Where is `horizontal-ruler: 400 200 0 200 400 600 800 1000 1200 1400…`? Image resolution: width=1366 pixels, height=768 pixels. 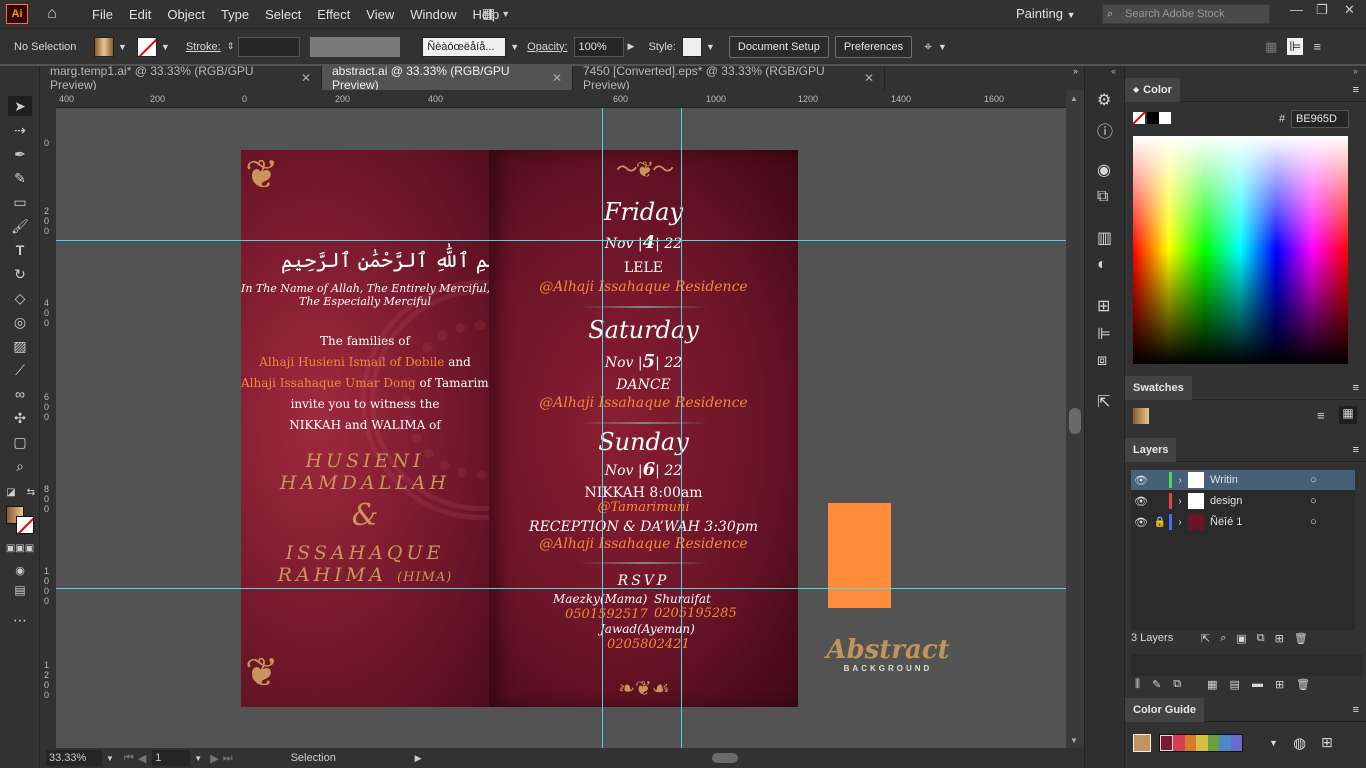 horizontal-ruler: 400 200 0 200 400 600 800 1000 1200 1400… is located at coordinates (561, 99).